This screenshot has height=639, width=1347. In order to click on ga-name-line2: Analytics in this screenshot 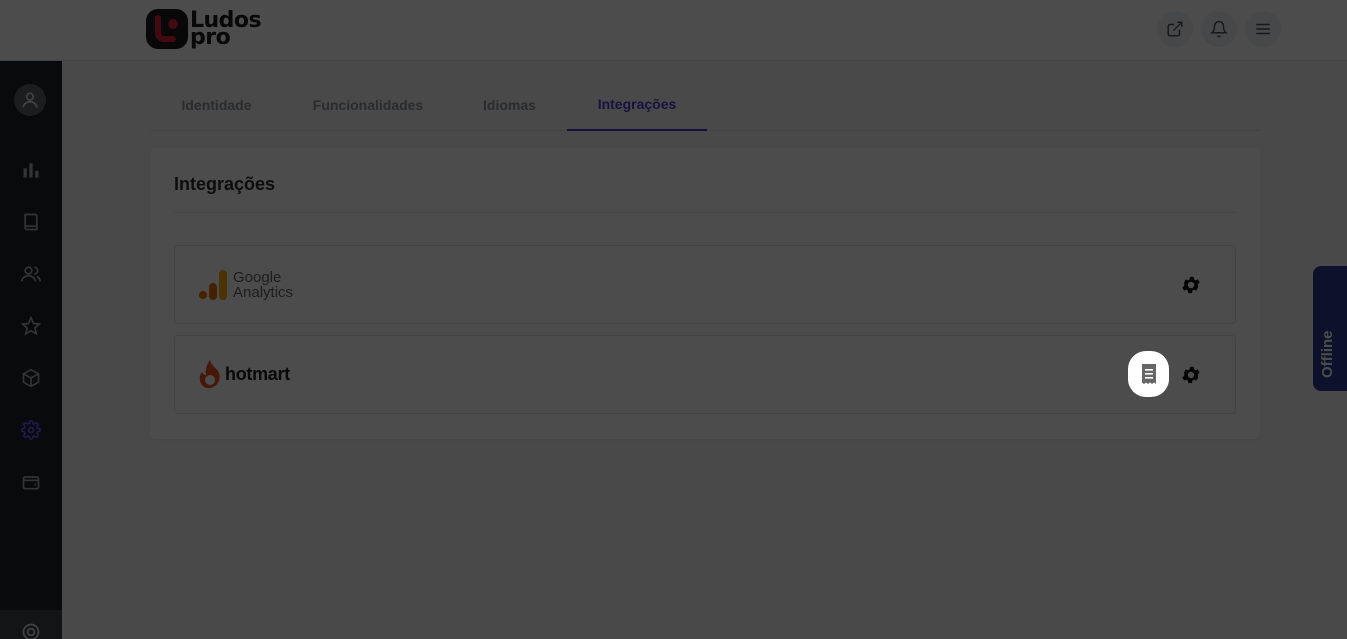, I will do `click(263, 292)`.